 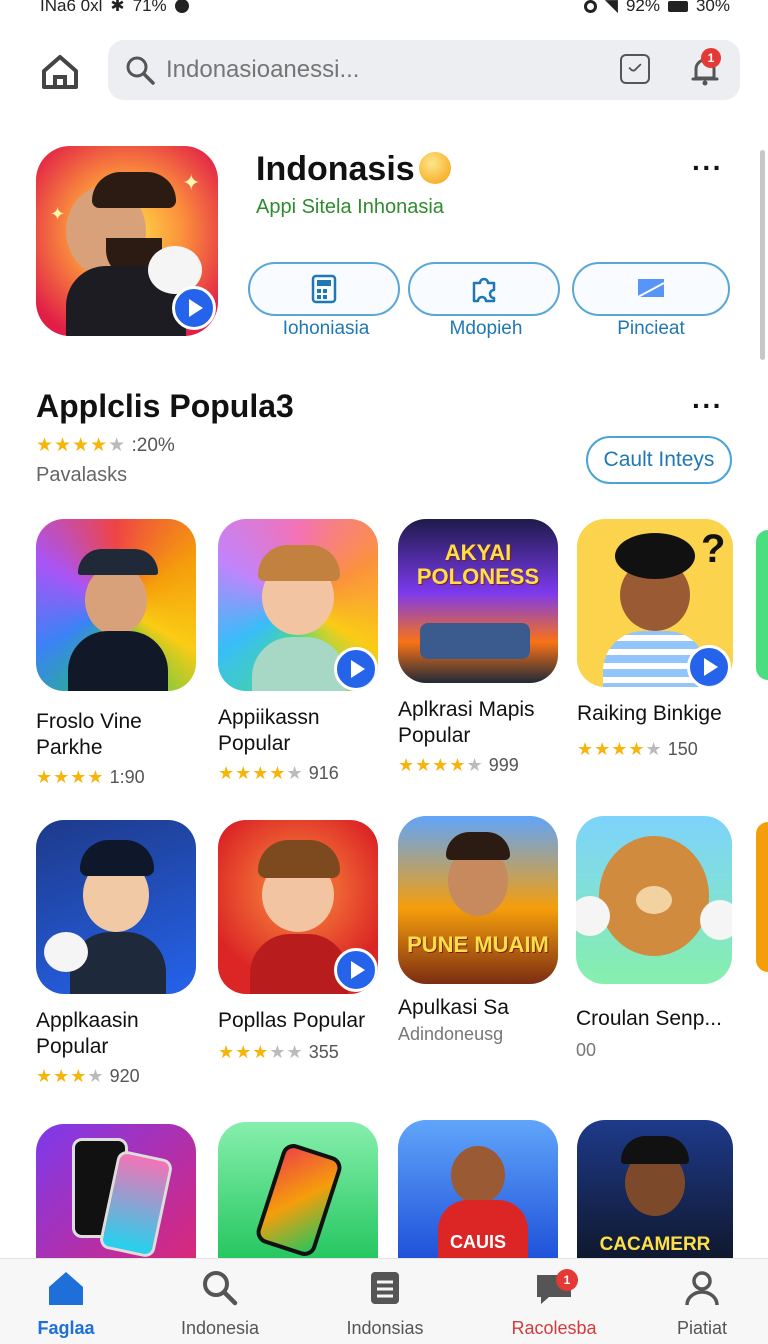 I want to click on flag-icon, so click(x=651, y=288).